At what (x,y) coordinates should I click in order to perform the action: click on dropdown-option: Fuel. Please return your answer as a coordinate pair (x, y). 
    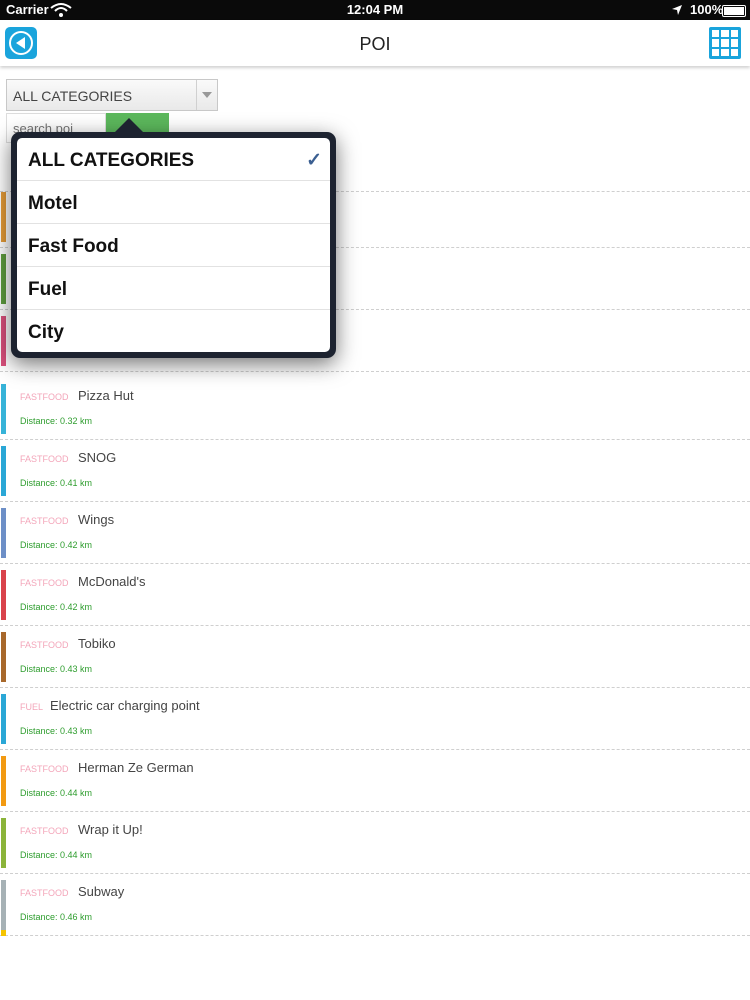
    Looking at the image, I should click on (173, 288).